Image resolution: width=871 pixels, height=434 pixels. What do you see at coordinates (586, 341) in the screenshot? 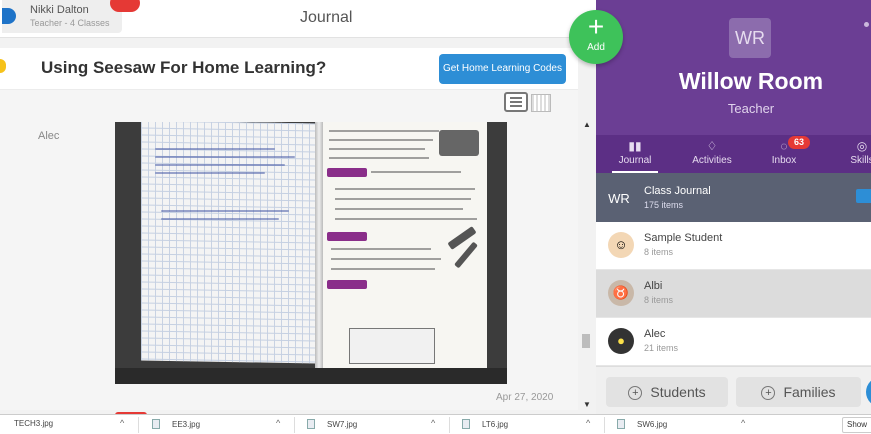
I see `scroll-thumb` at bounding box center [586, 341].